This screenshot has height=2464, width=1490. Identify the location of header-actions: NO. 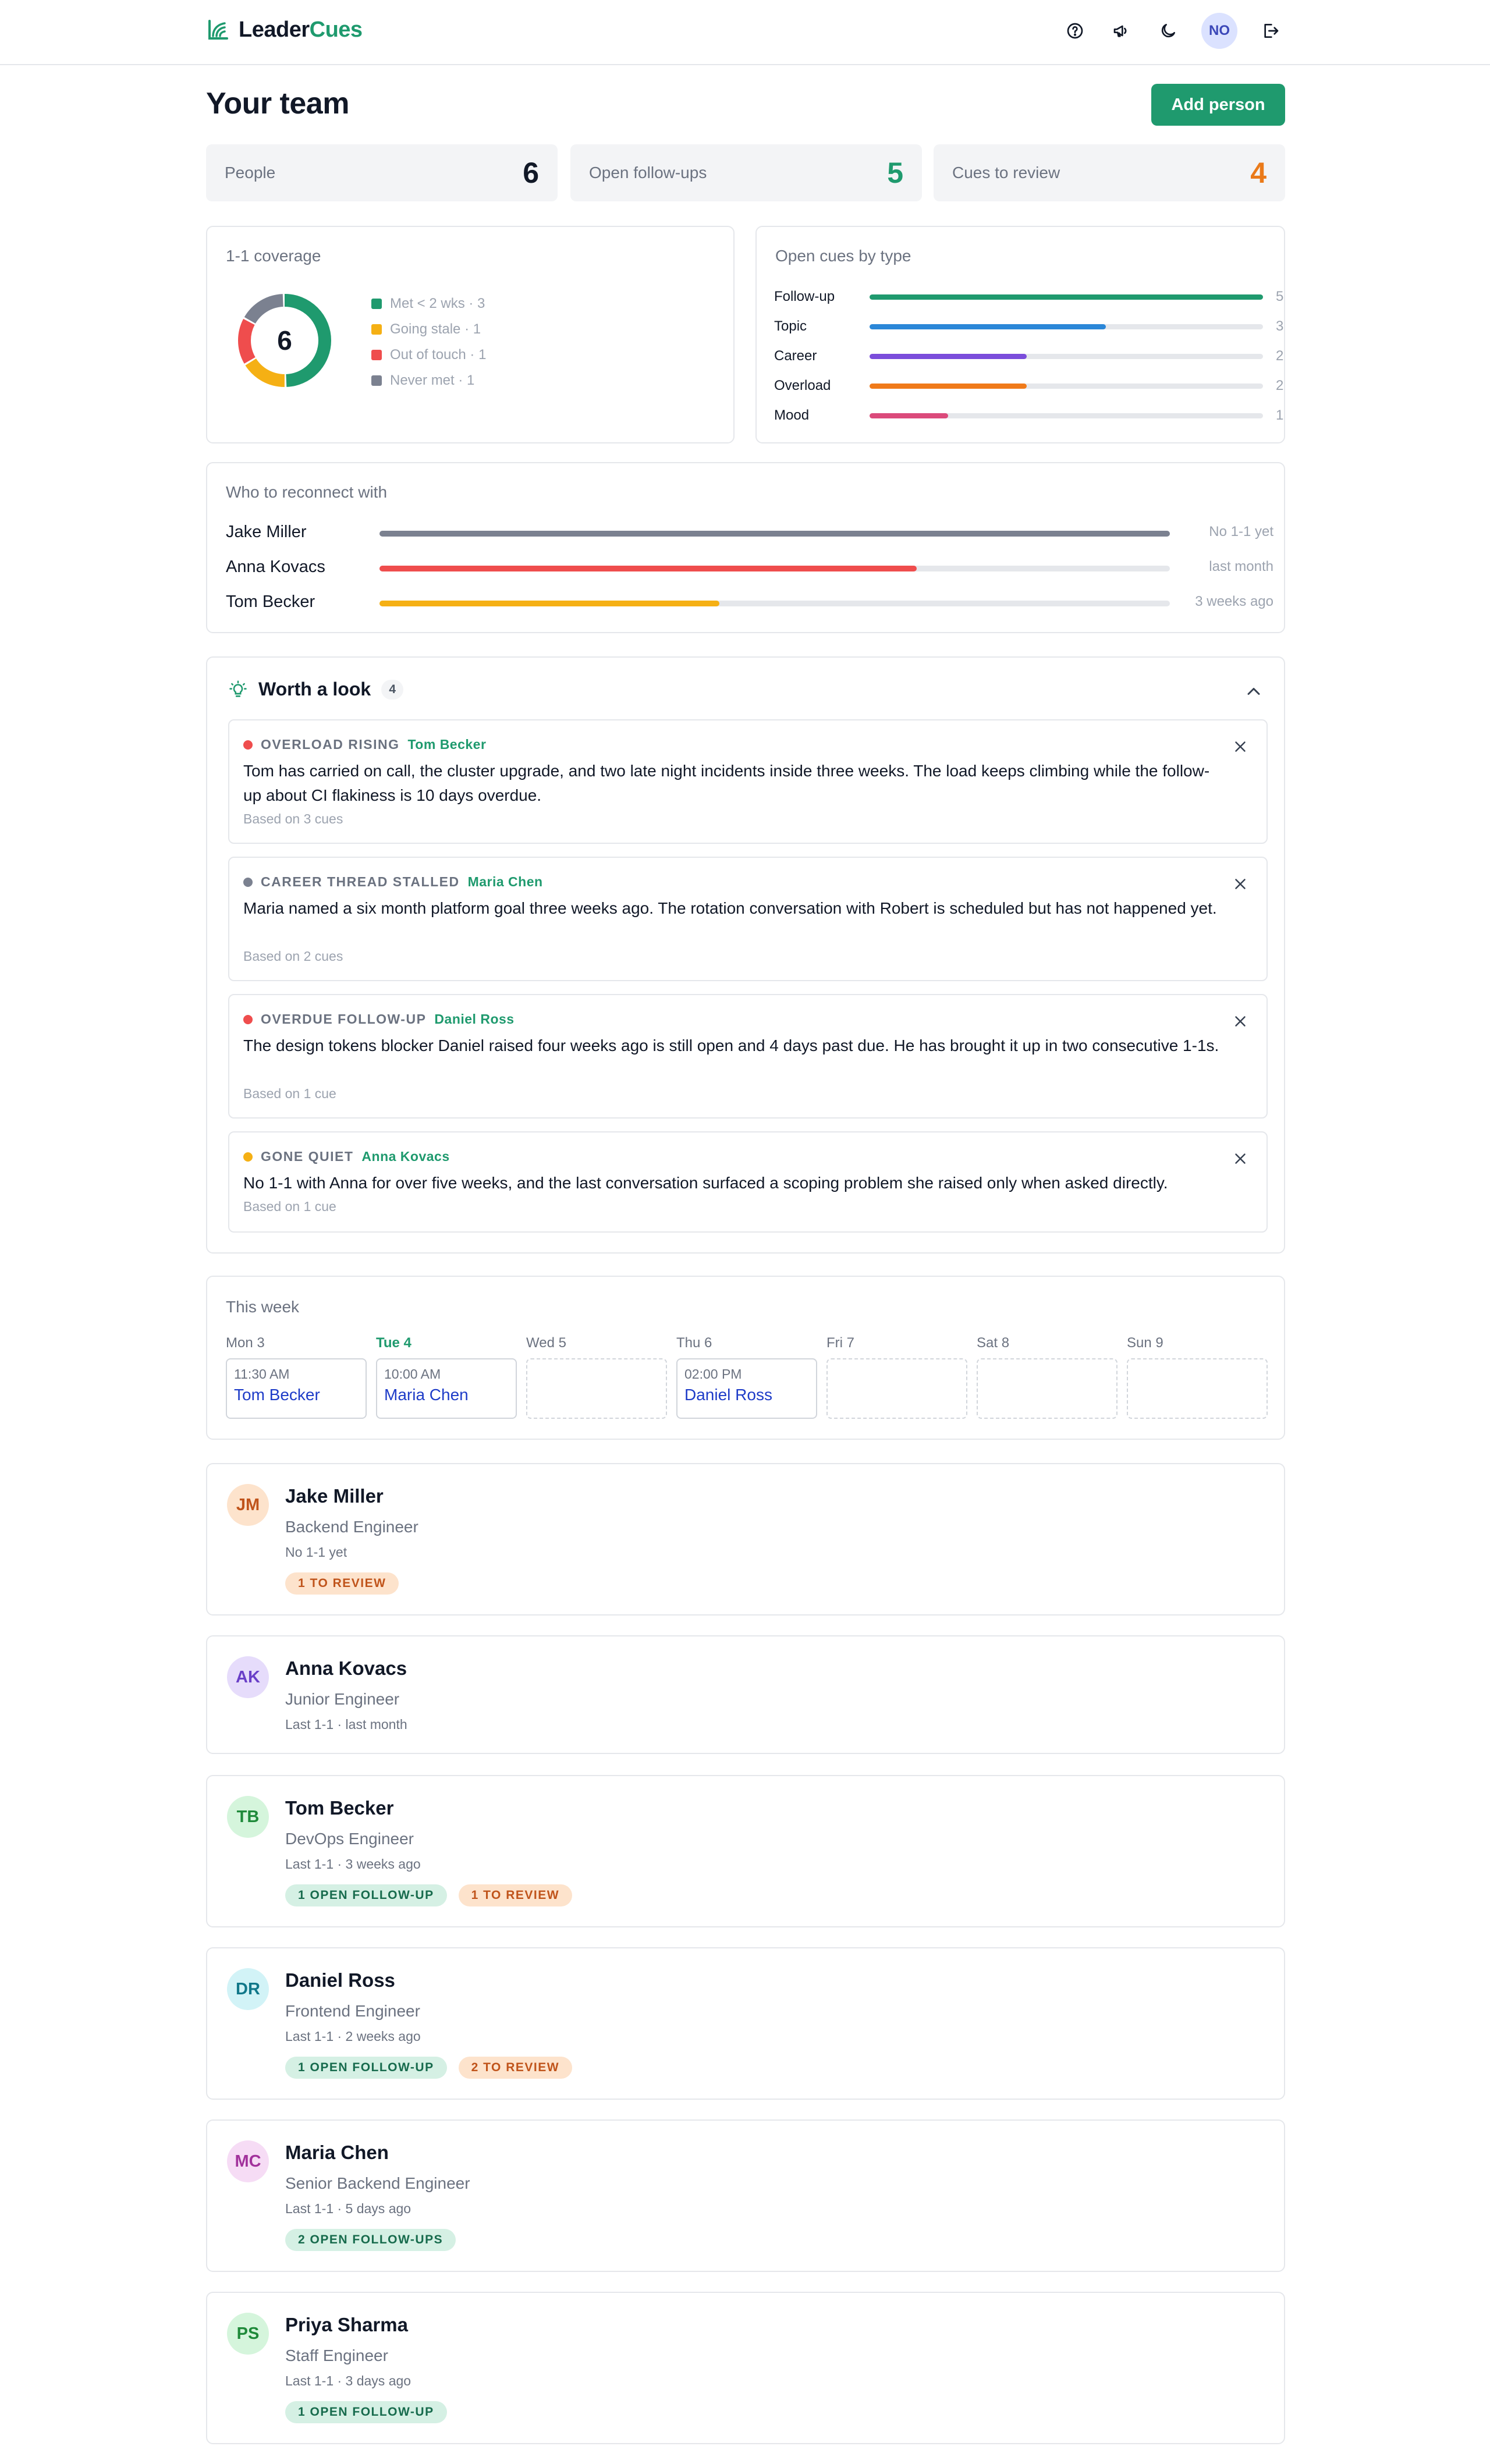
(1173, 31).